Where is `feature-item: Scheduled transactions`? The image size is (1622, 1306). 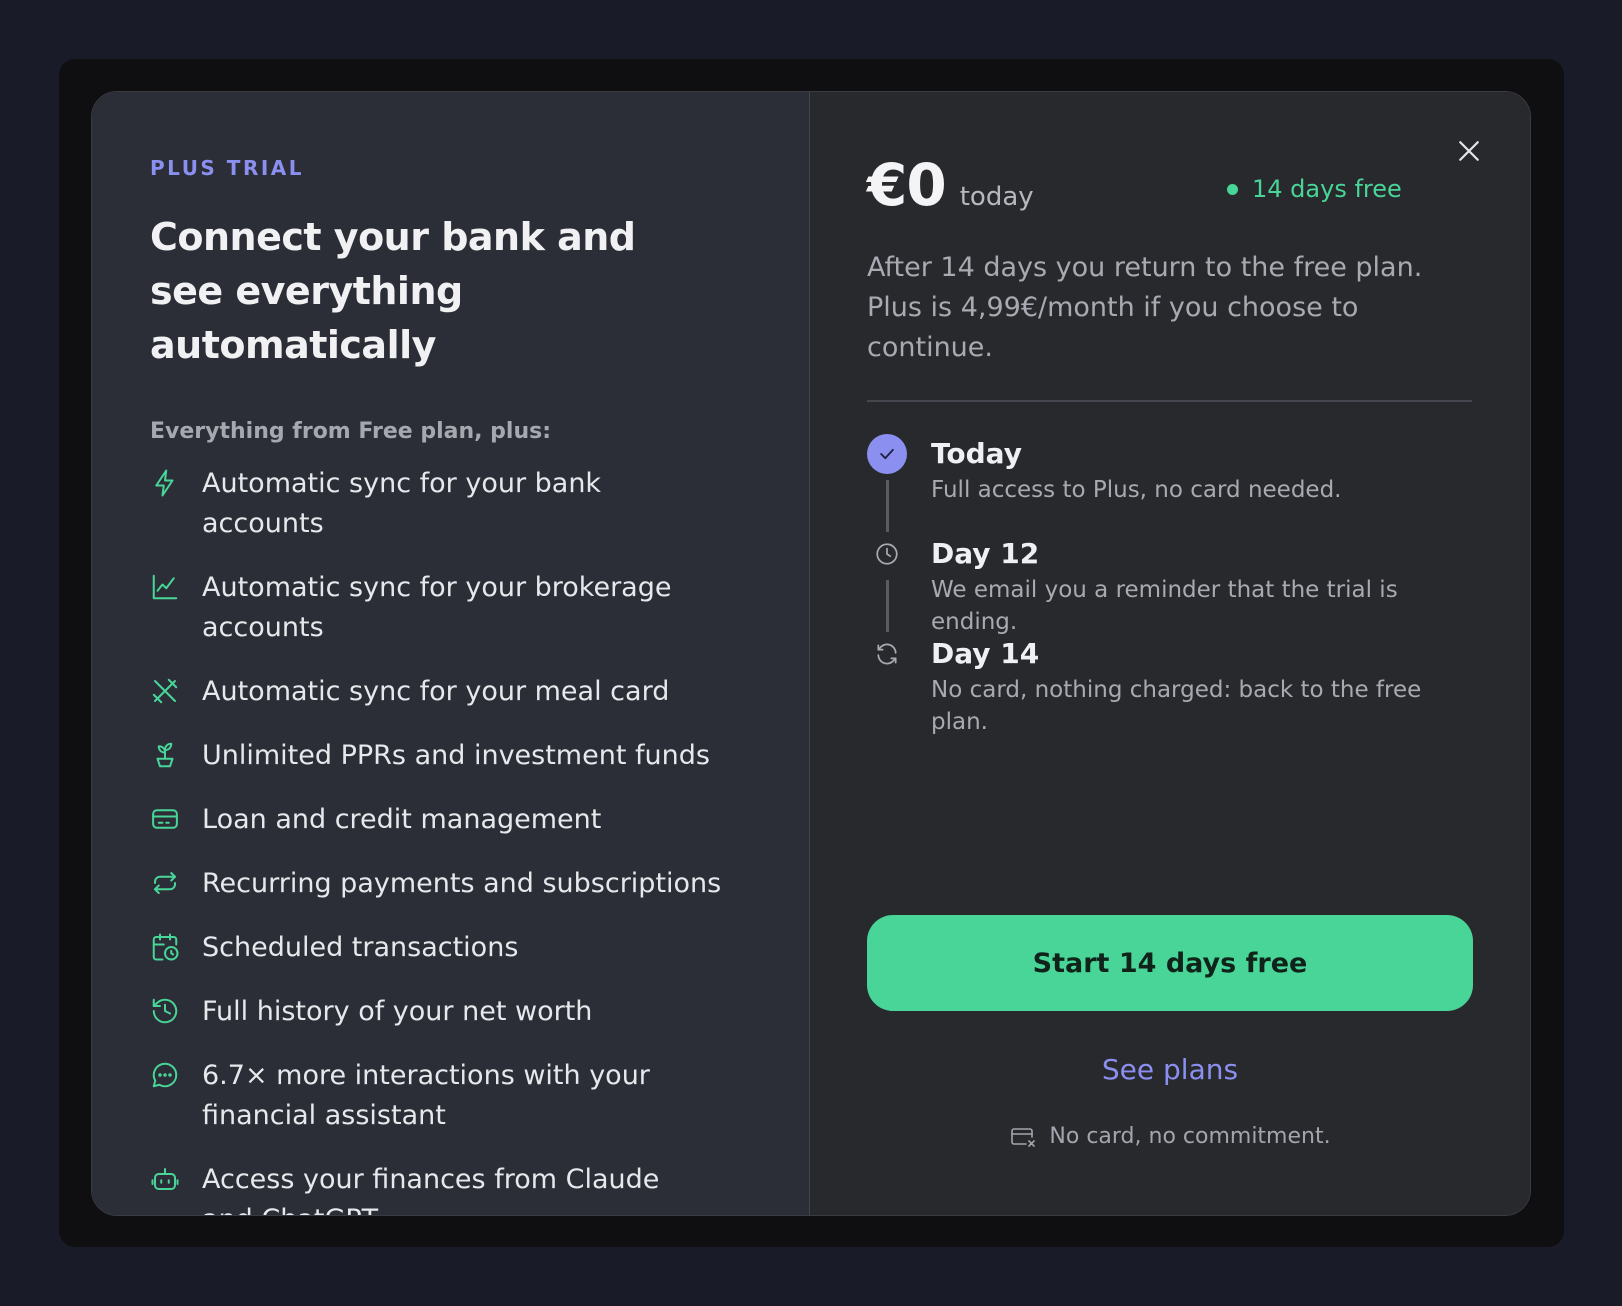 feature-item: Scheduled transactions is located at coordinates (479, 948).